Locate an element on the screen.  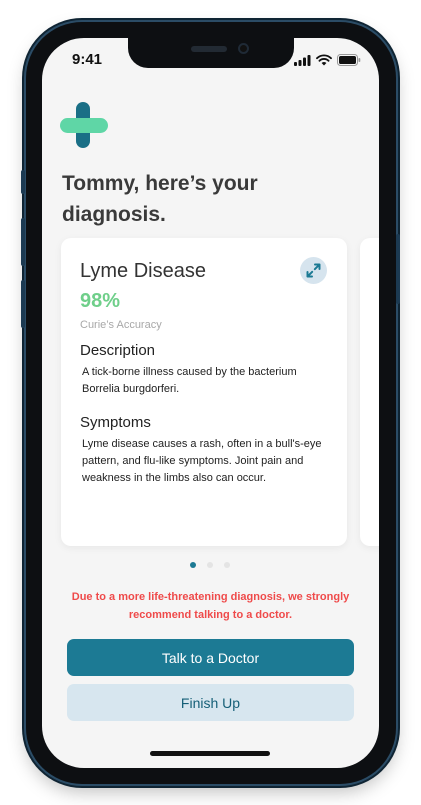
accuracy-value: 98% is located at coordinates (100, 301).